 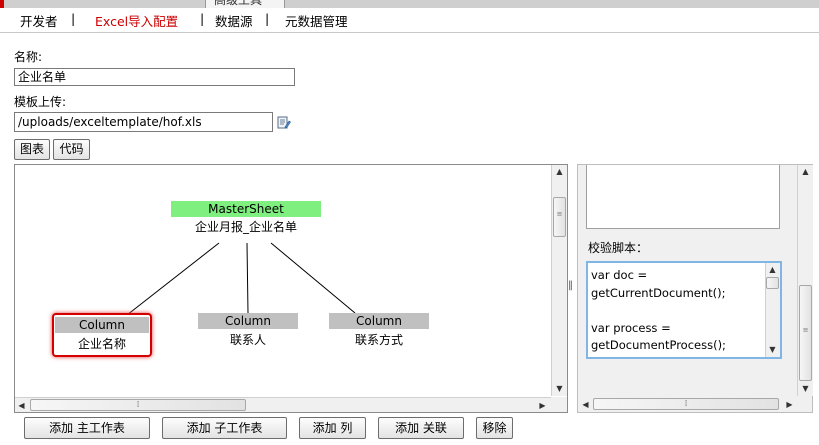 What do you see at coordinates (87, 428) in the screenshot?
I see `add-main-sheet-button: 添加 主工作表` at bounding box center [87, 428].